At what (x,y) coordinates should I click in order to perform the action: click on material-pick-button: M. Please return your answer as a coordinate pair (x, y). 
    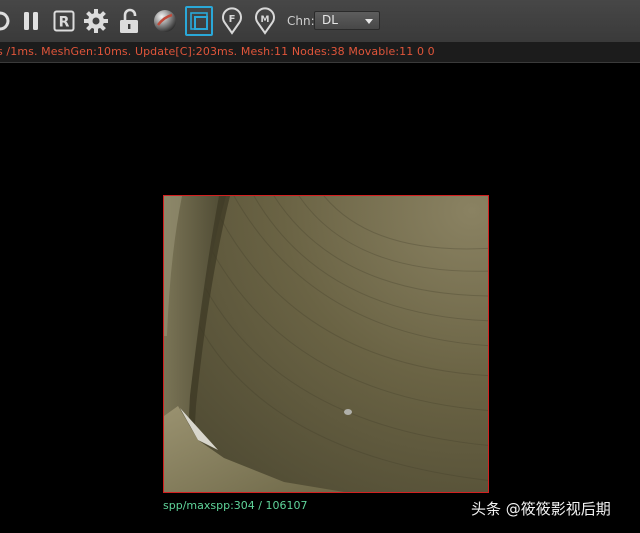
    Looking at the image, I should click on (265, 21).